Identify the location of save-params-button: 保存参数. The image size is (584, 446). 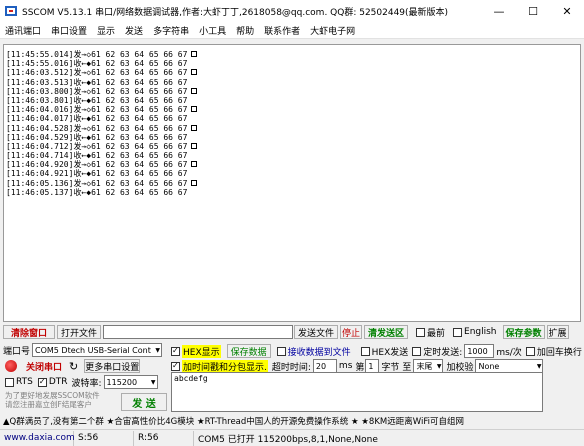
(523, 332).